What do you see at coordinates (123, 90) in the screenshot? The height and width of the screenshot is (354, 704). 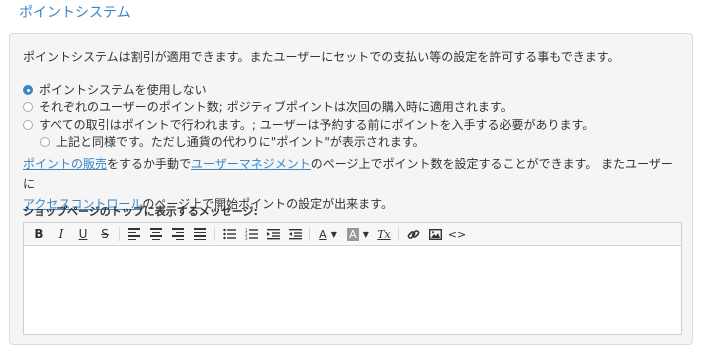 I see `option-label: ポイントシステムを使用しない` at bounding box center [123, 90].